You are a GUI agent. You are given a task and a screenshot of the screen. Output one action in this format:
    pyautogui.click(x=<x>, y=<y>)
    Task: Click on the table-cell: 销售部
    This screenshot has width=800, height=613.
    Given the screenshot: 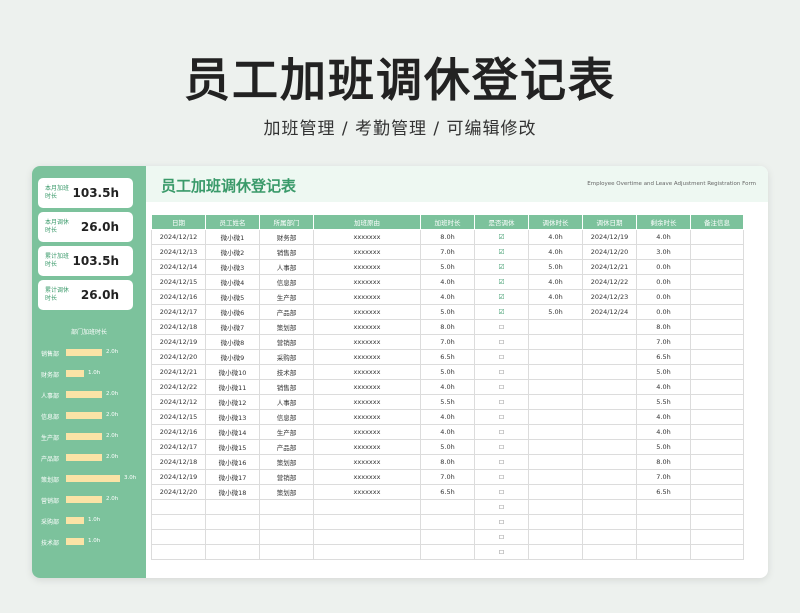 What is the action you would take?
    pyautogui.click(x=286, y=252)
    